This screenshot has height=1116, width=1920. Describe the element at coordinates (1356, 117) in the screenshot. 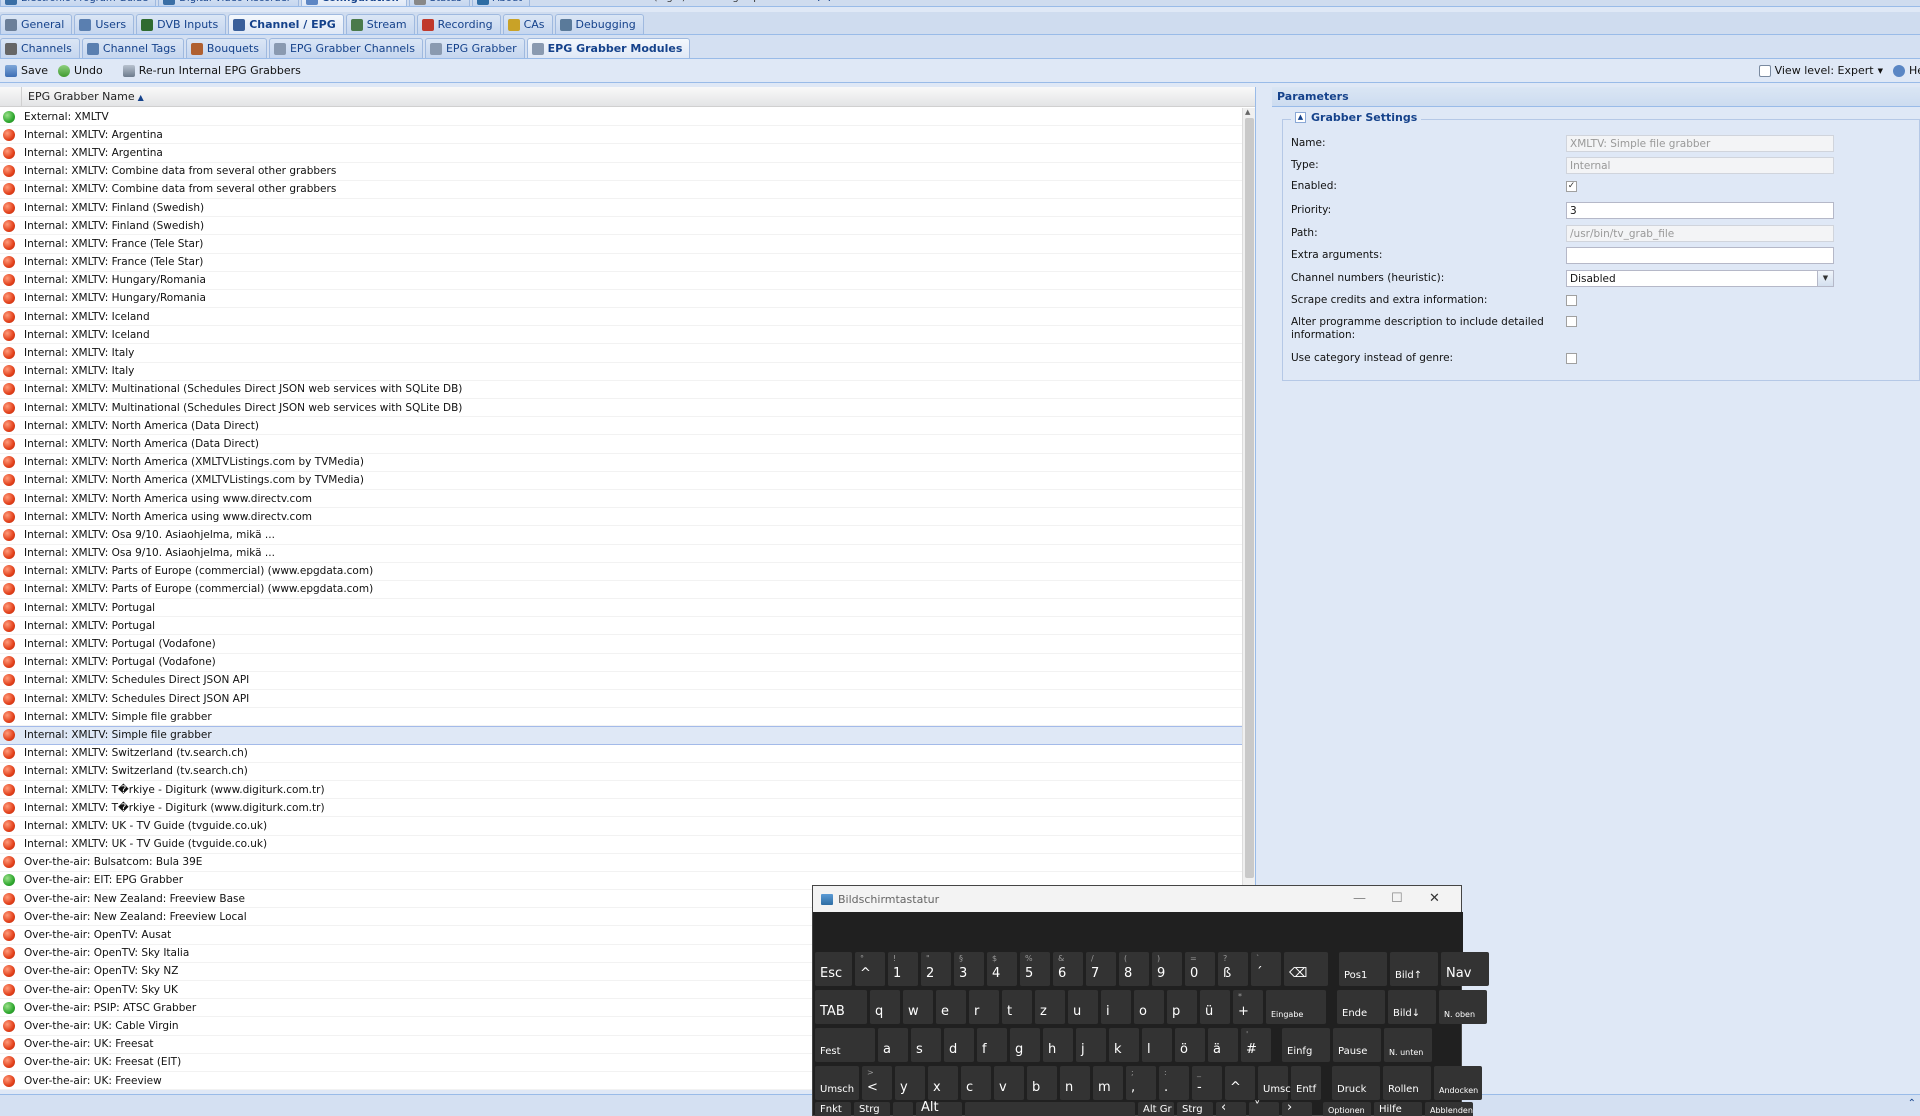

I see `grabber-settings-legend: ▲ Grabber Settings` at that location.